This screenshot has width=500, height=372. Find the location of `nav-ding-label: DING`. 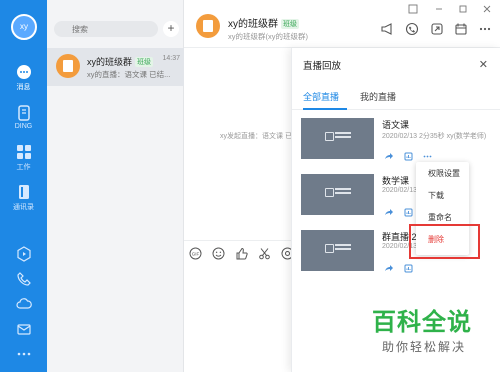

nav-ding-label: DING is located at coordinates (23, 126).